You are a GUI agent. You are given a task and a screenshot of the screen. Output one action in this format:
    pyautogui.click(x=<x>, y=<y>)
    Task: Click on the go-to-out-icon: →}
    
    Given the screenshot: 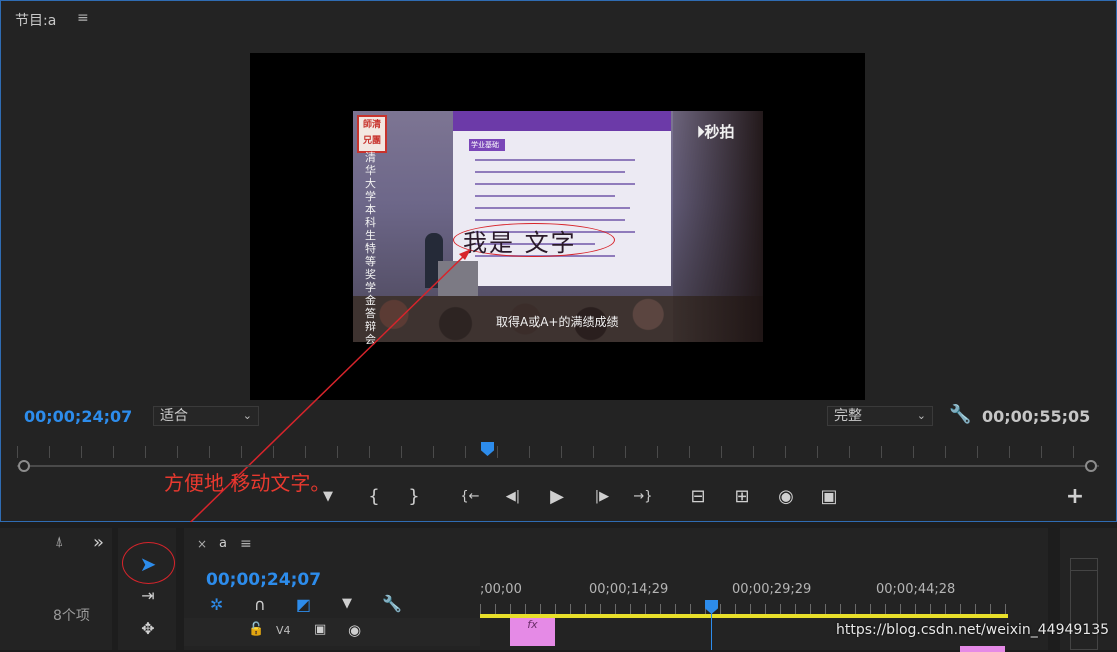 What is the action you would take?
    pyautogui.click(x=643, y=497)
    